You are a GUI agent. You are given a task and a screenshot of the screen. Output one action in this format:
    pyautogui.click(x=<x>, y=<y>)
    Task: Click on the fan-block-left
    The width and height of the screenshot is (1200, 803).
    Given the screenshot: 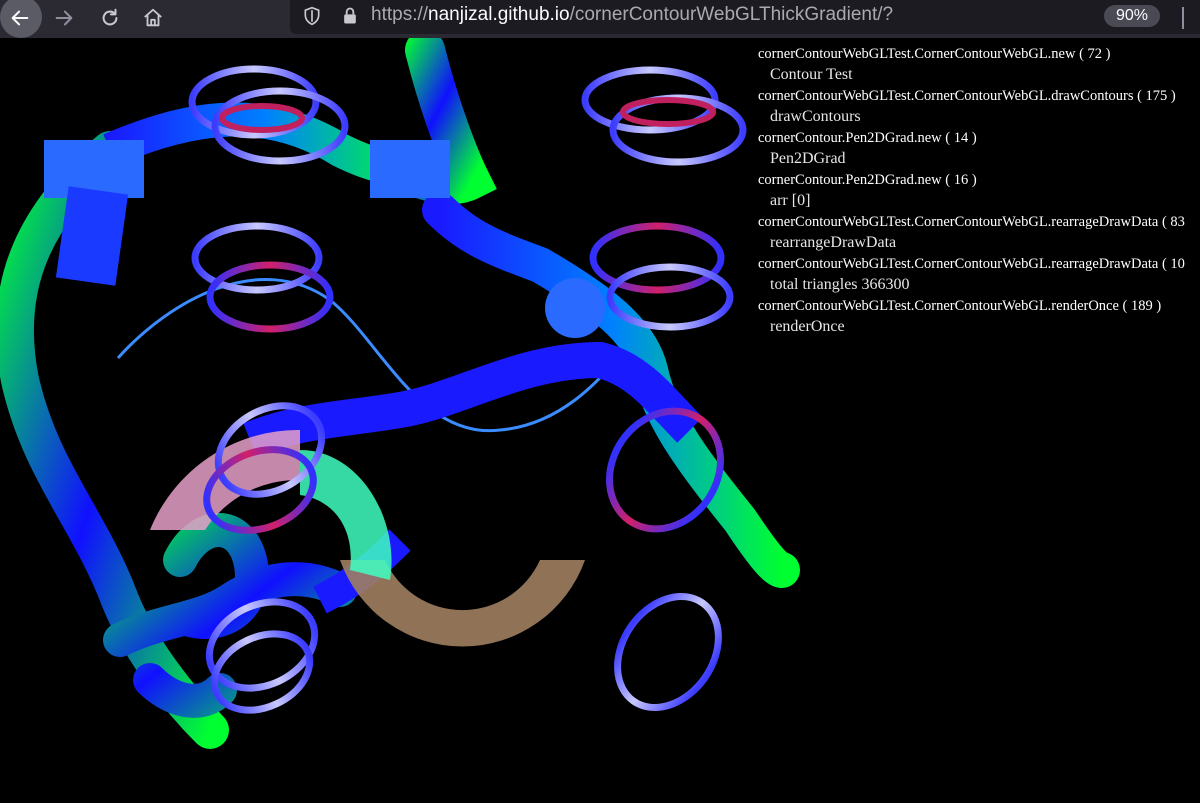 What is the action you would take?
    pyautogui.click(x=94, y=169)
    